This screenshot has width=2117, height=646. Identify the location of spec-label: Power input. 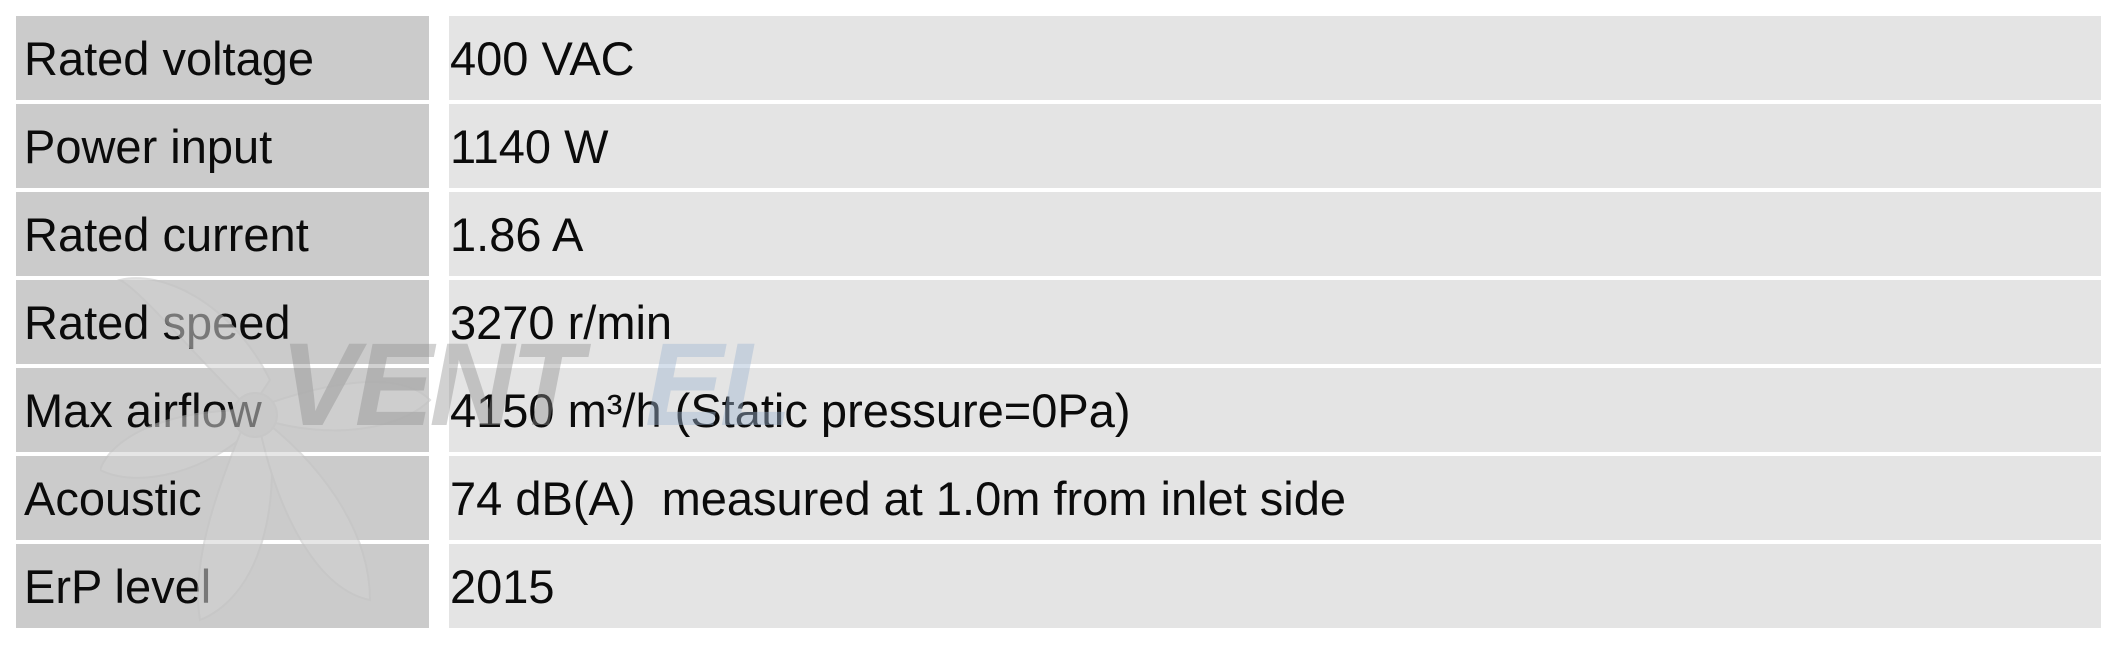
(222, 146).